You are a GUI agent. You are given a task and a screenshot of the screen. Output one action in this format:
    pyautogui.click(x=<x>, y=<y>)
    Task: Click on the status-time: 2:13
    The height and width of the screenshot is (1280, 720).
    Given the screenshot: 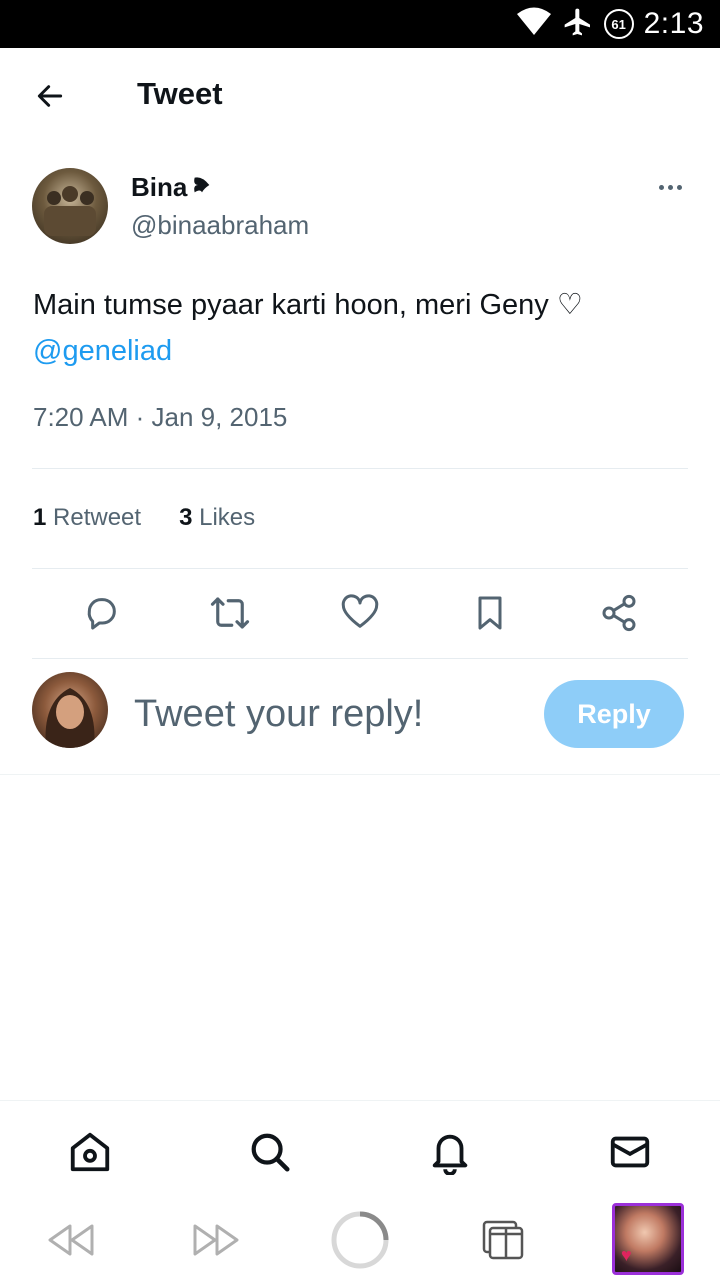 What is the action you would take?
    pyautogui.click(x=673, y=23)
    